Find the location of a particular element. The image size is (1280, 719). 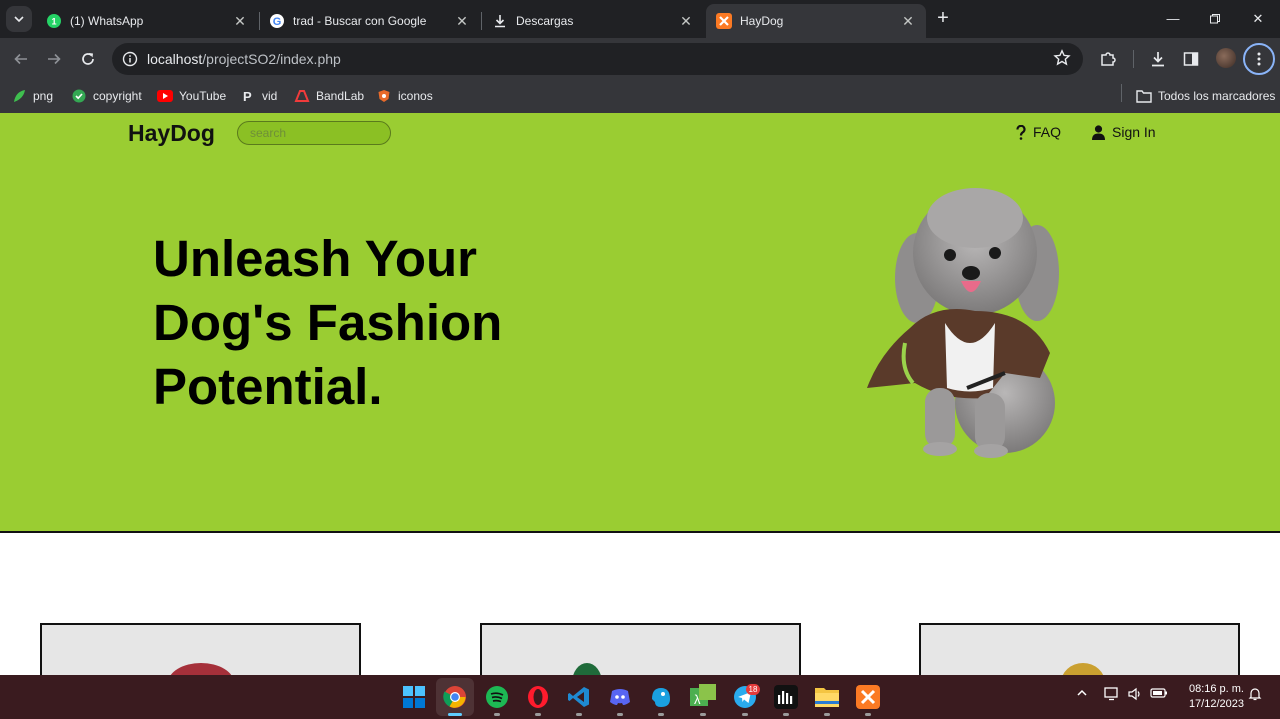

reload-button is located at coordinates (88, 59).